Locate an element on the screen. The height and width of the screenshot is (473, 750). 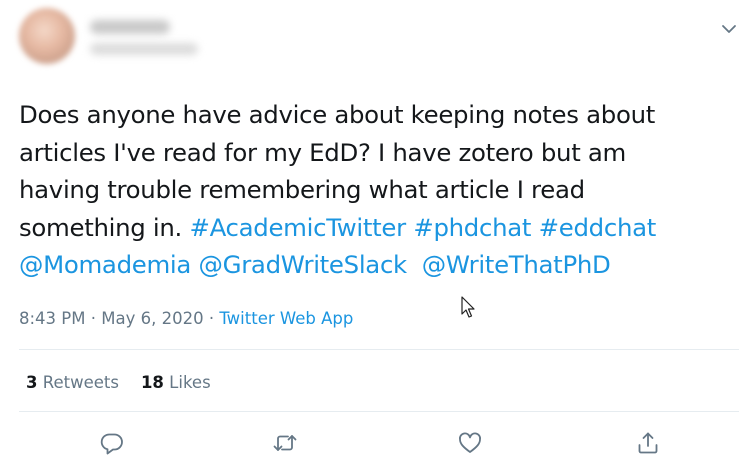
tweet-stats: 3 Retweets 18 Likes is located at coordinates (118, 382).